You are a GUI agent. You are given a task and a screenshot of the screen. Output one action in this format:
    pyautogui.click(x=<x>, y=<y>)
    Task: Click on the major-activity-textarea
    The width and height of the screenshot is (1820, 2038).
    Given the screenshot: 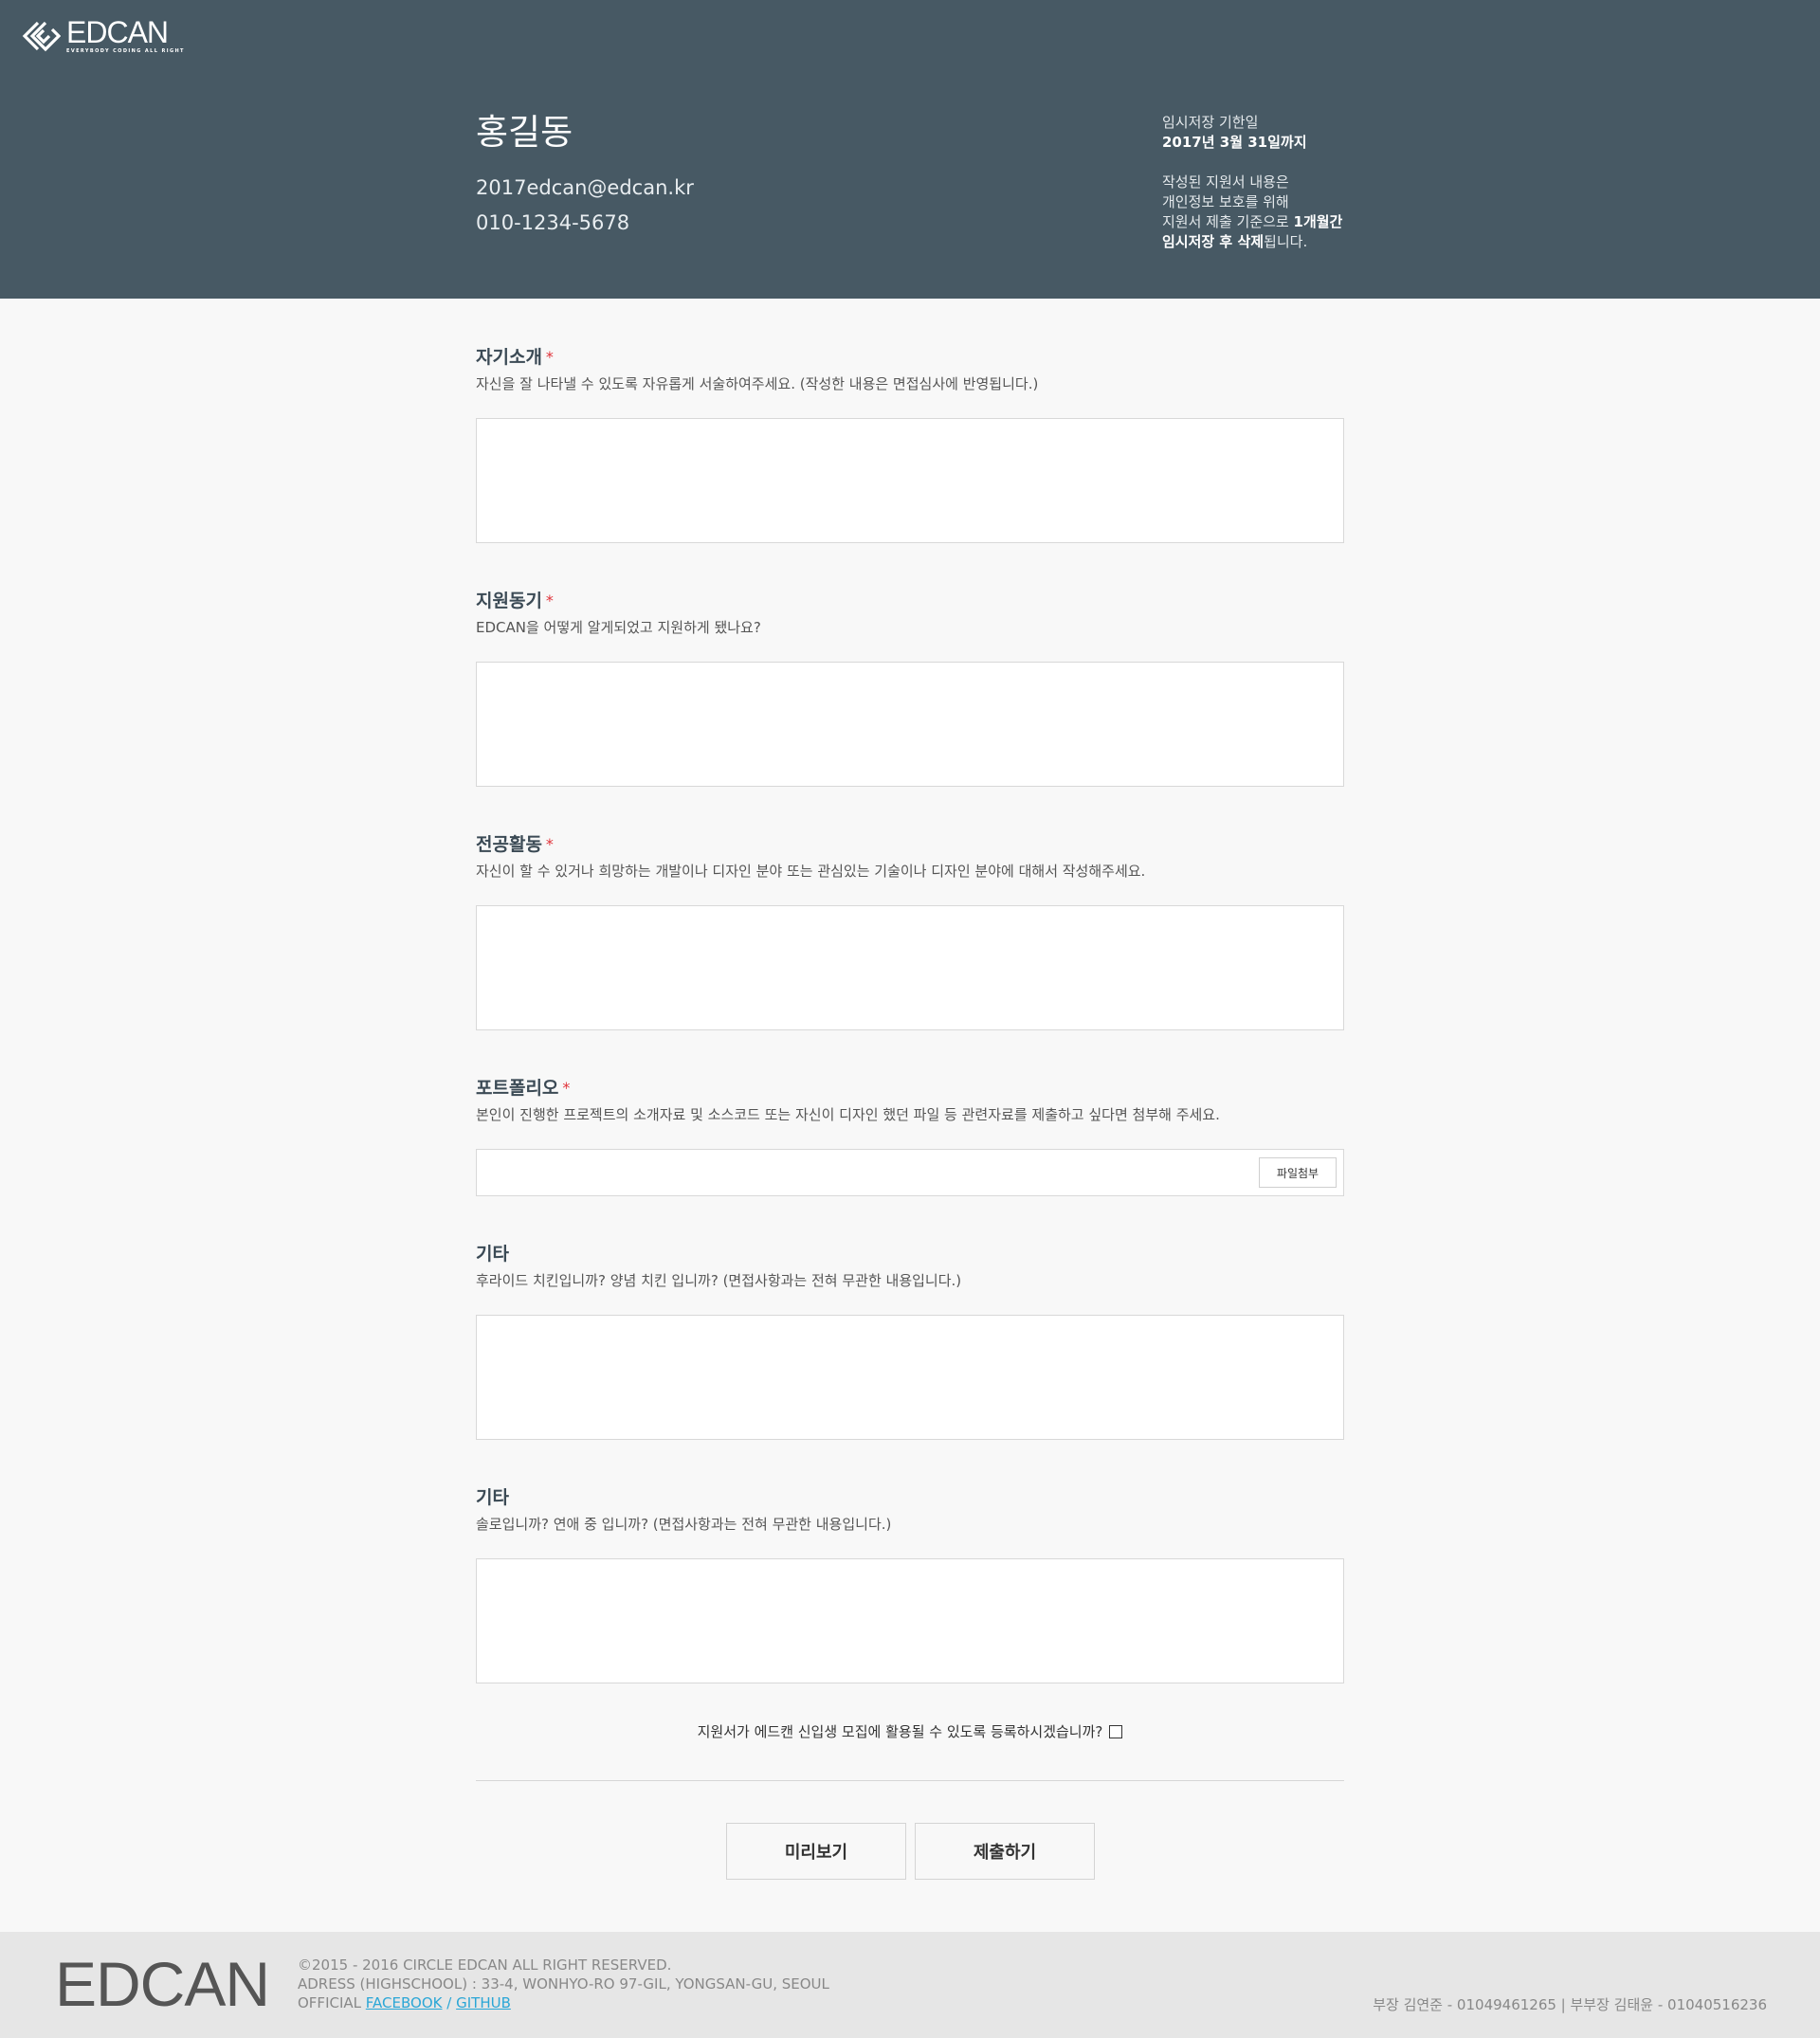 What is the action you would take?
    pyautogui.click(x=910, y=967)
    